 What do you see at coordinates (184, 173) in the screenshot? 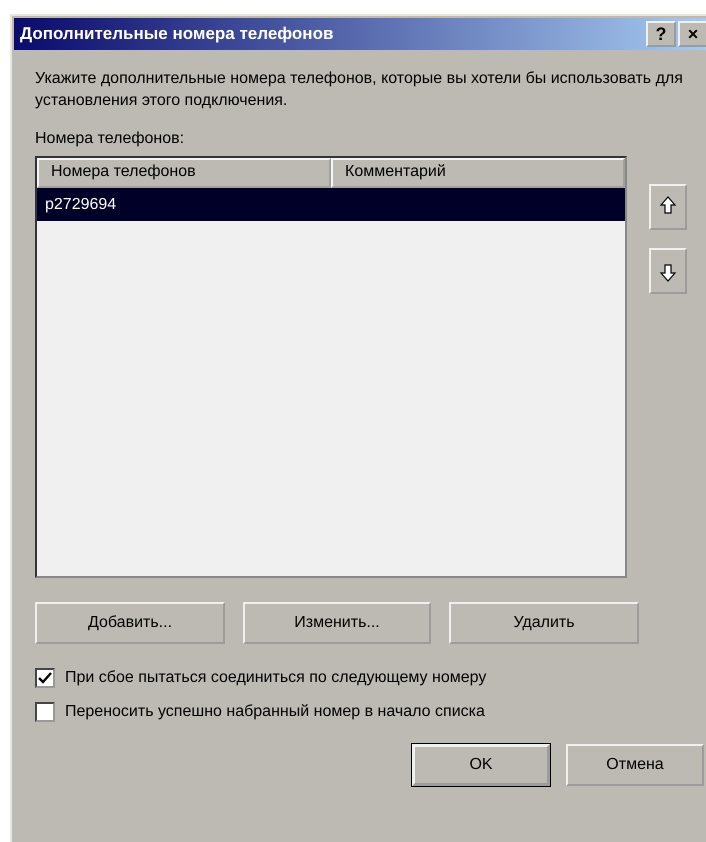
I see `column-header: Номера телефонов` at bounding box center [184, 173].